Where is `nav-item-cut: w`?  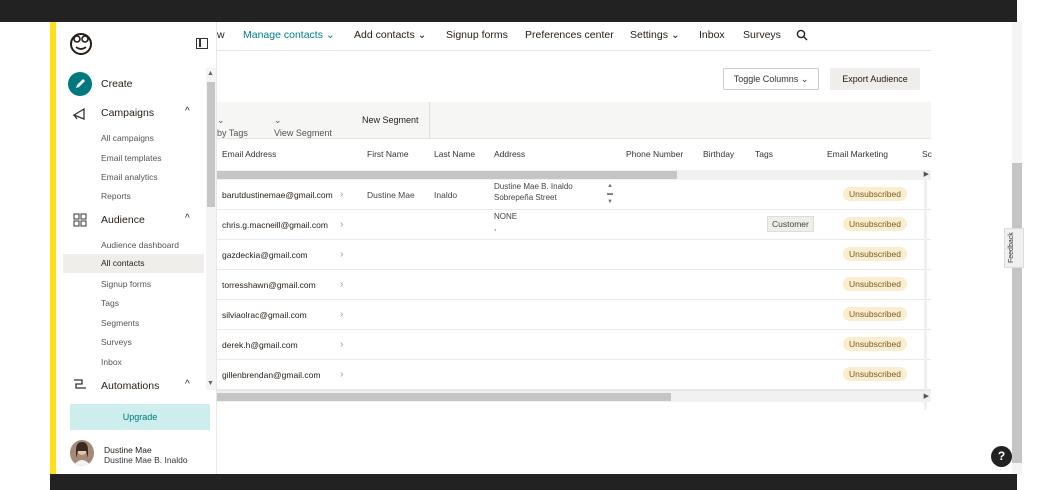
nav-item-cut: w is located at coordinates (221, 35).